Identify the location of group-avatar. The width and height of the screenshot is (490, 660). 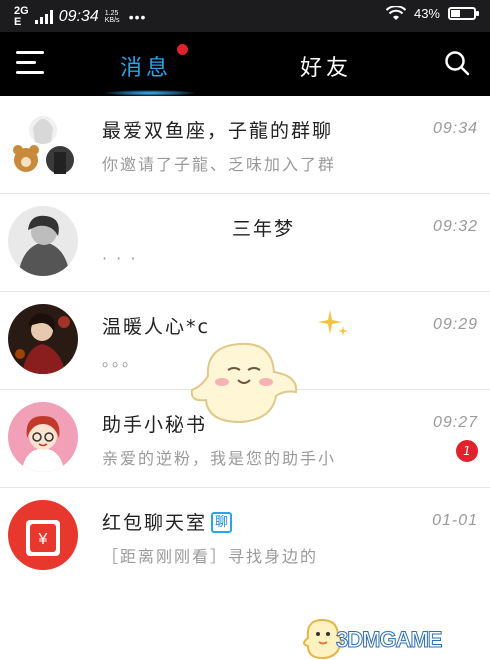
(43, 143).